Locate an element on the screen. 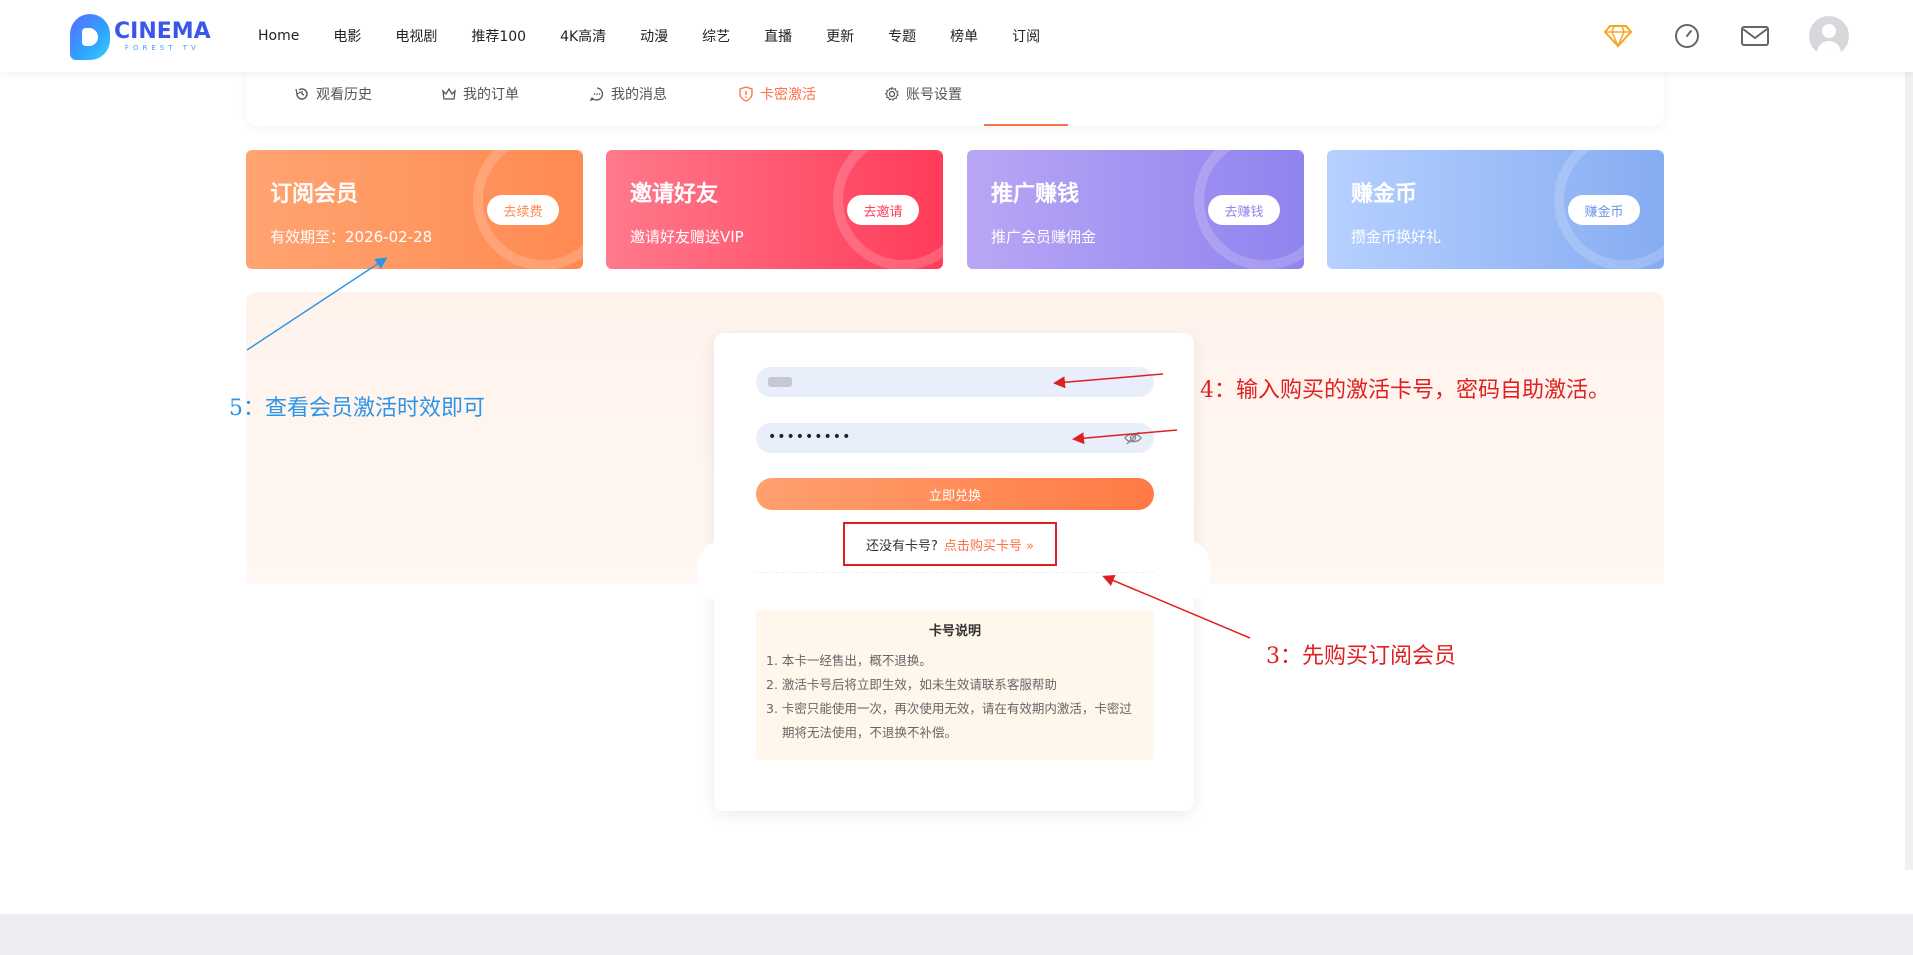 This screenshot has height=955, width=1913. promo-title: 邀请好友 is located at coordinates (674, 194).